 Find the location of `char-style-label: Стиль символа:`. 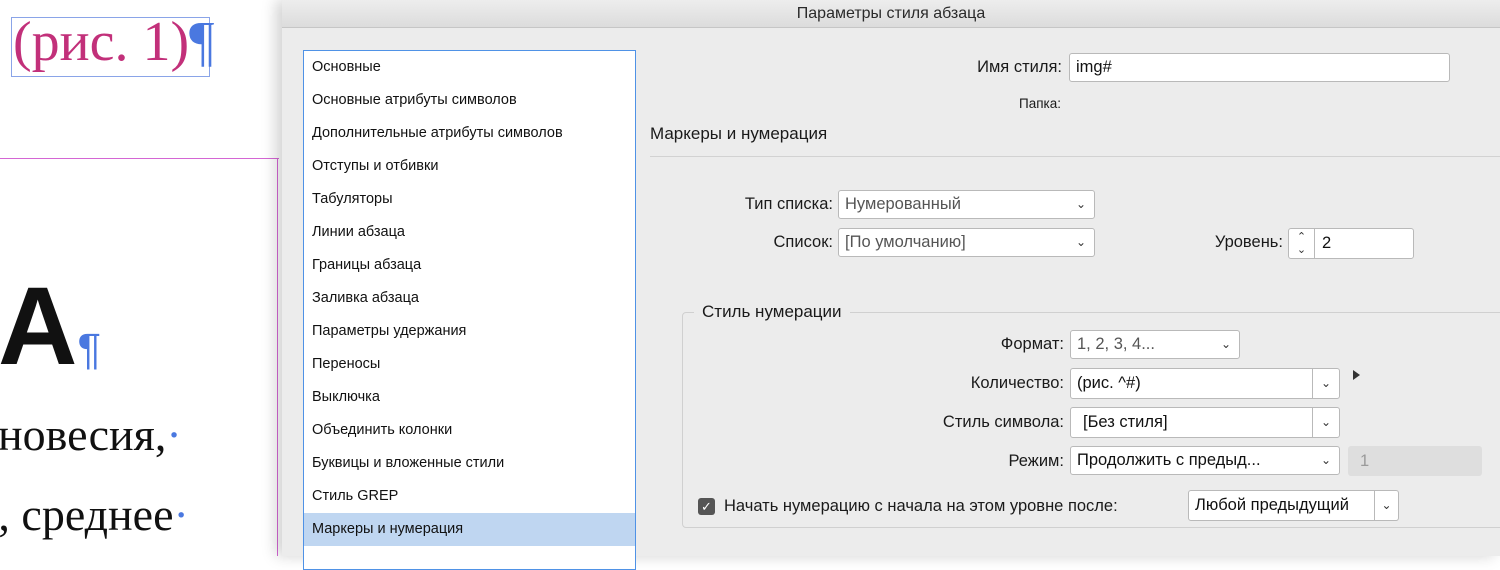

char-style-label: Стиль символа: is located at coordinates (1003, 422).